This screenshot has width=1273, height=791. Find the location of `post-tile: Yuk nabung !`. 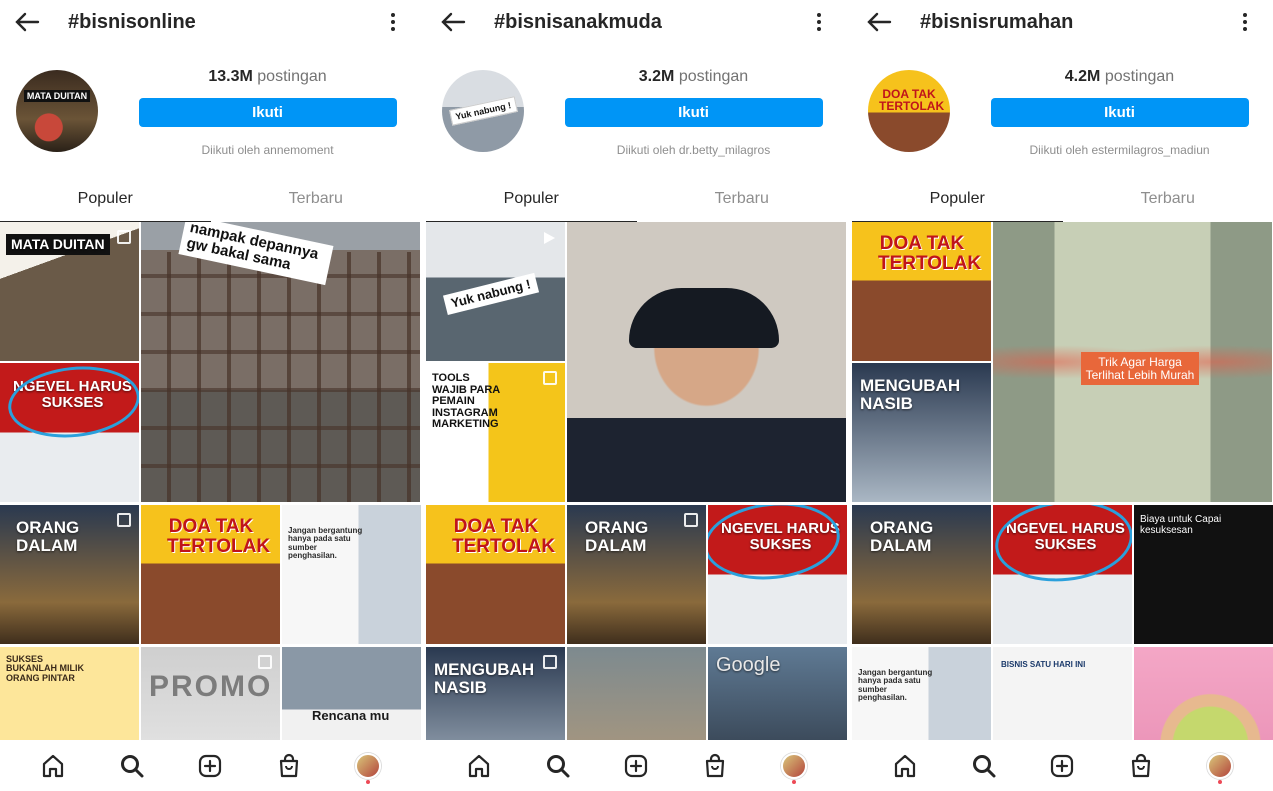

post-tile: Yuk nabung ! is located at coordinates (495, 291).